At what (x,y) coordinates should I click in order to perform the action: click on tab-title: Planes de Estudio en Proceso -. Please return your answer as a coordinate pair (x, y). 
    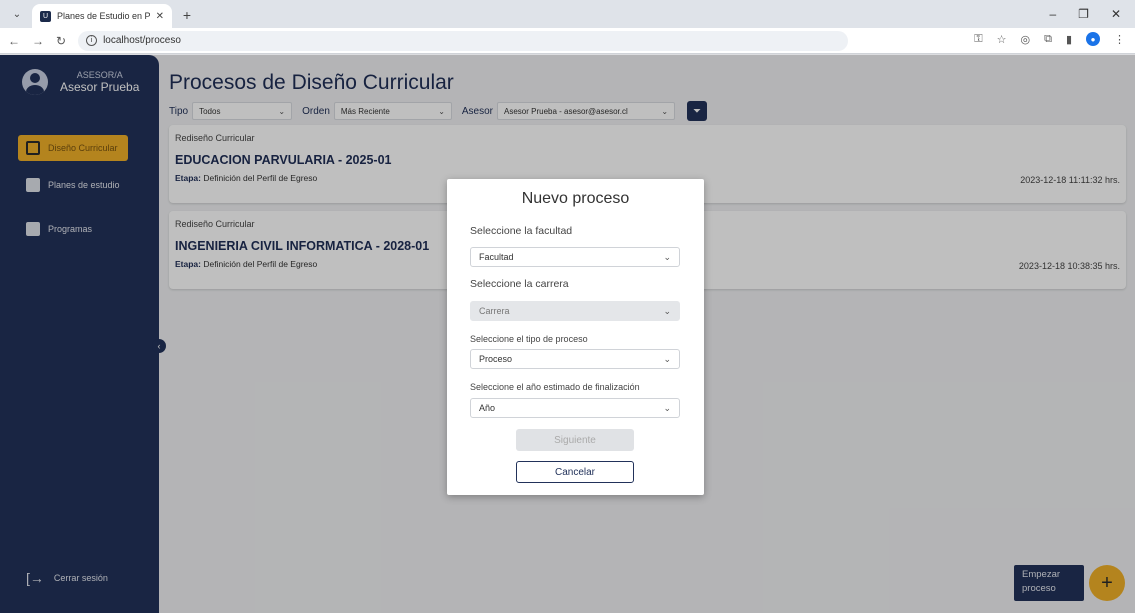
    Looking at the image, I should click on (103, 16).